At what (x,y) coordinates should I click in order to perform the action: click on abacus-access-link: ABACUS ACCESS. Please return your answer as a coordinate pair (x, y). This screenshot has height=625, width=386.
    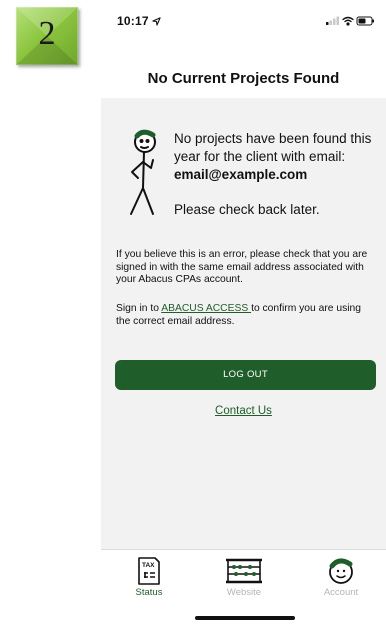
    Looking at the image, I should click on (206, 308).